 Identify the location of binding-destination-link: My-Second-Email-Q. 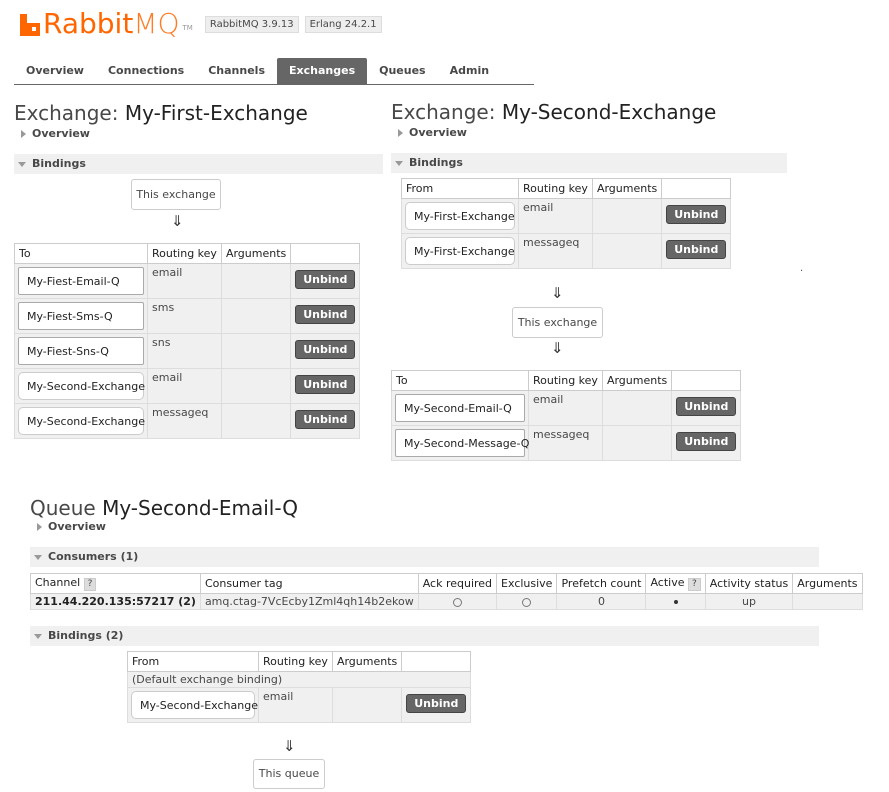
(460, 408).